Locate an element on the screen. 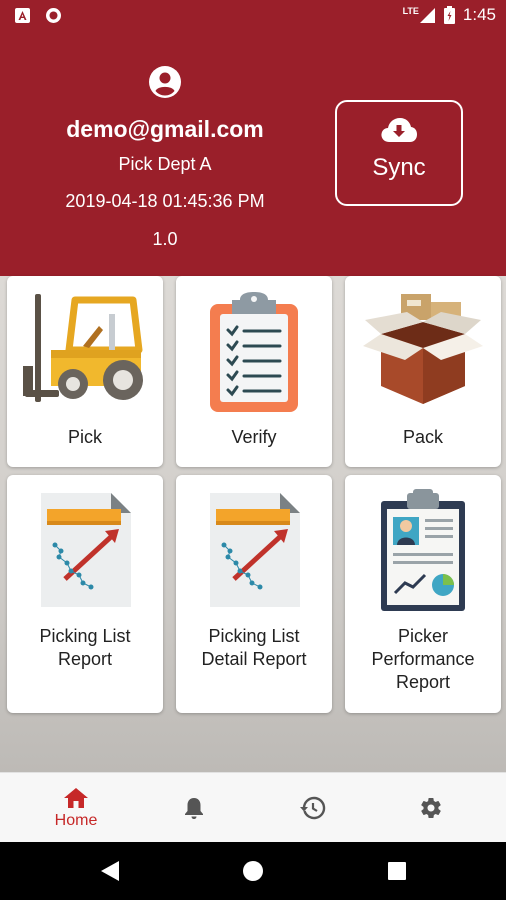 The image size is (506, 900). tile-pick: Pick is located at coordinates (85, 371).